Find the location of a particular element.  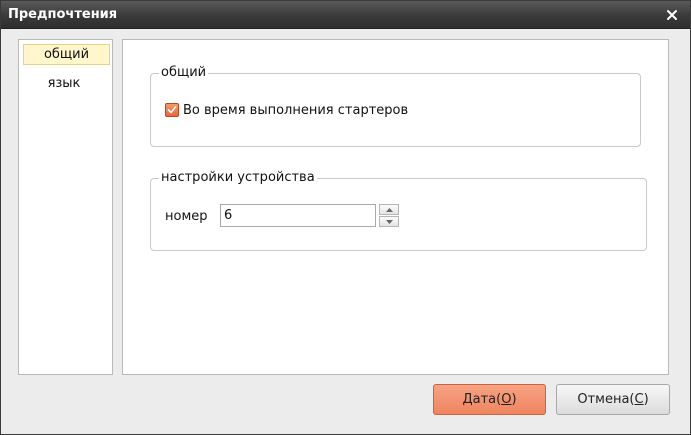

stepper-up-button is located at coordinates (389, 209).